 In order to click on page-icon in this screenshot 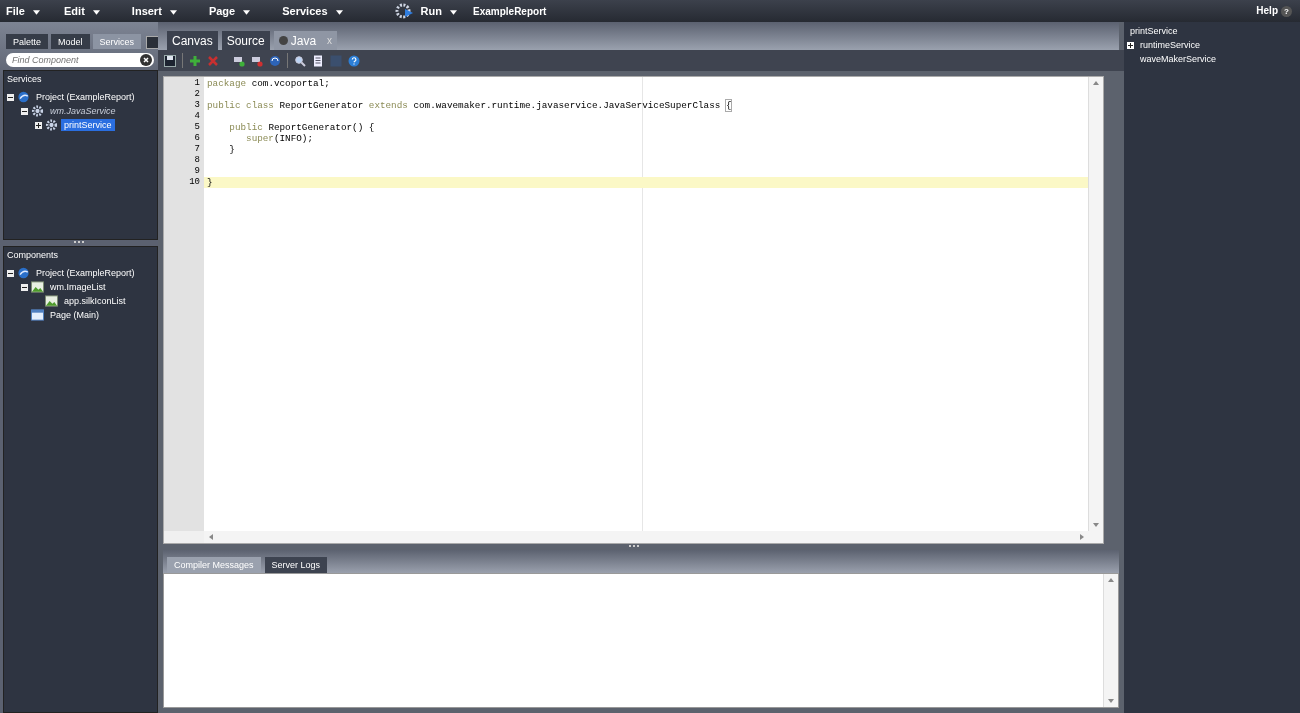, I will do `click(37, 315)`.